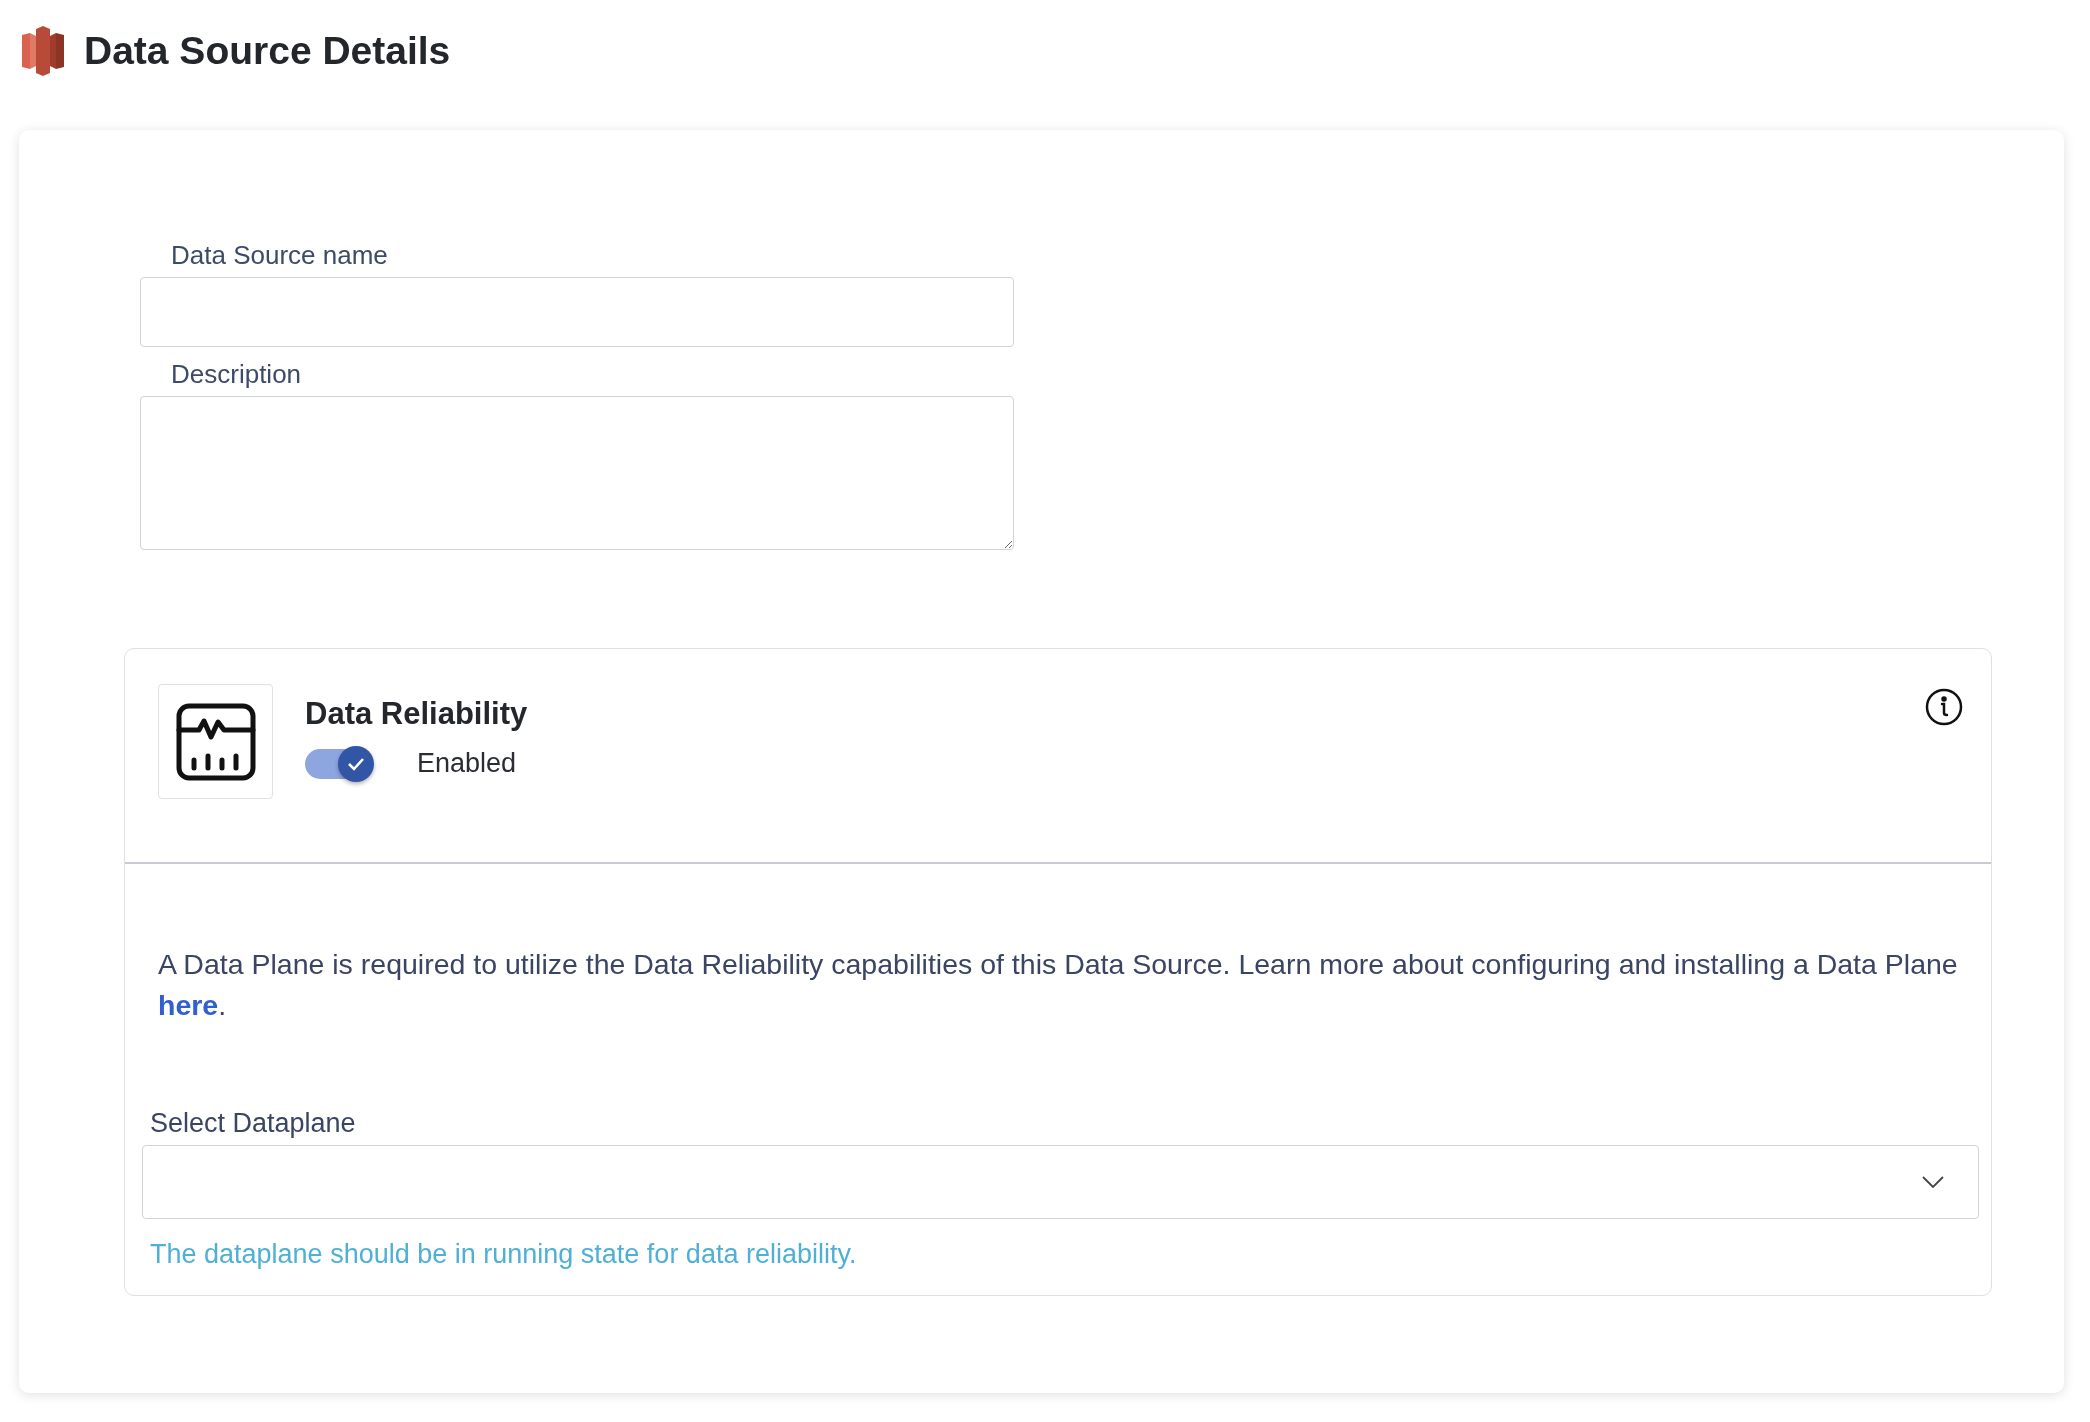  What do you see at coordinates (356, 763) in the screenshot?
I see `check-icon` at bounding box center [356, 763].